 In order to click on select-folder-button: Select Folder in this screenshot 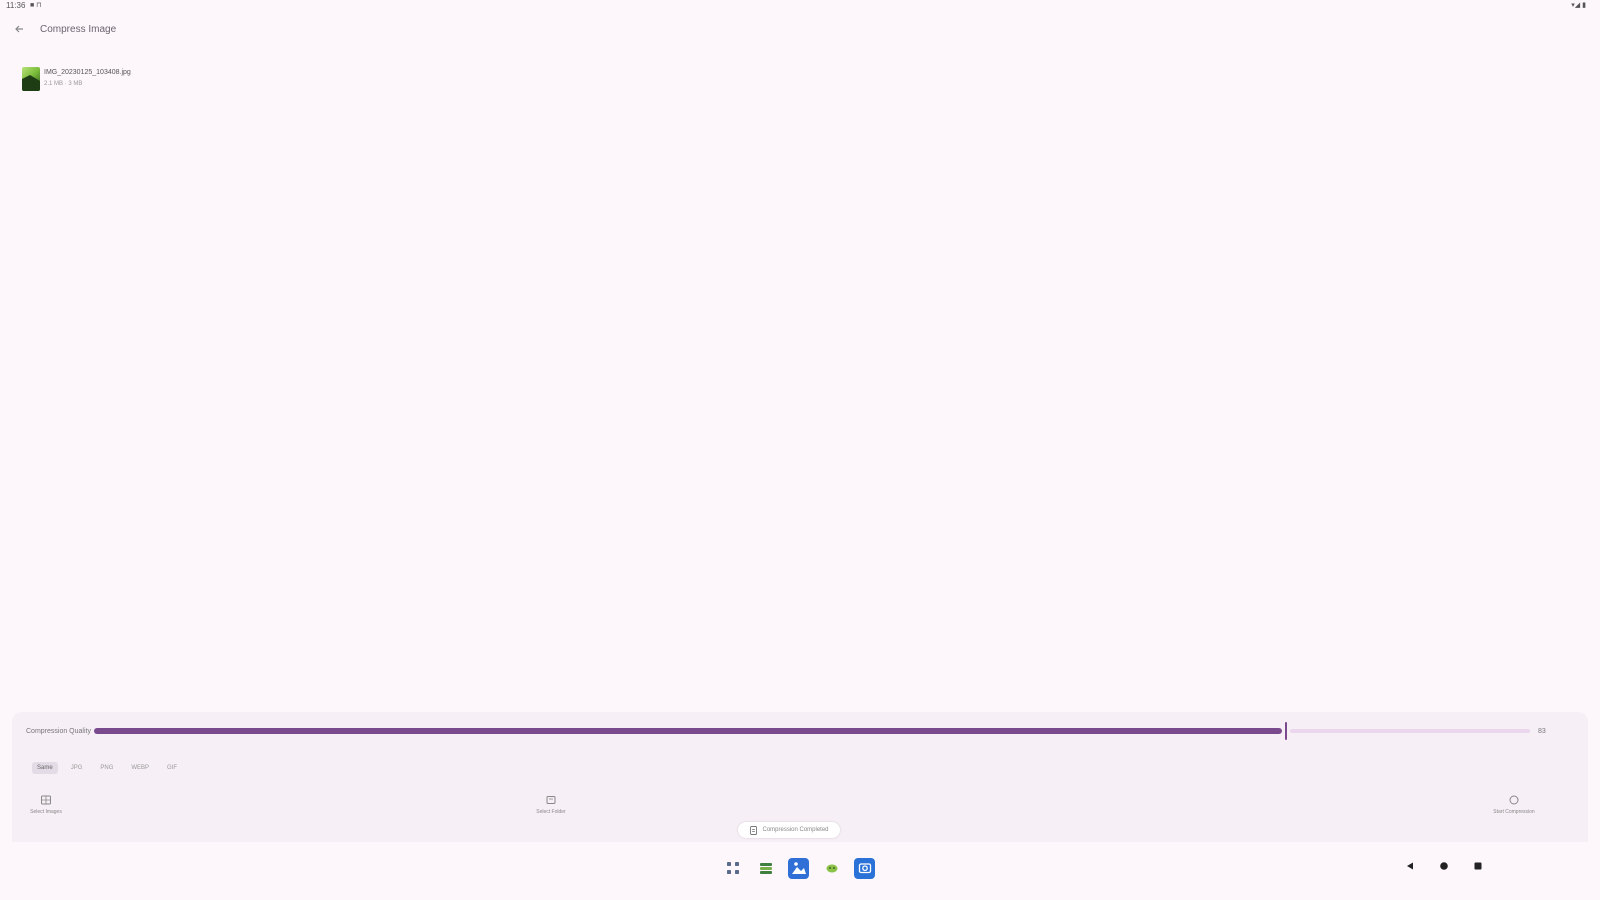, I will do `click(551, 804)`.